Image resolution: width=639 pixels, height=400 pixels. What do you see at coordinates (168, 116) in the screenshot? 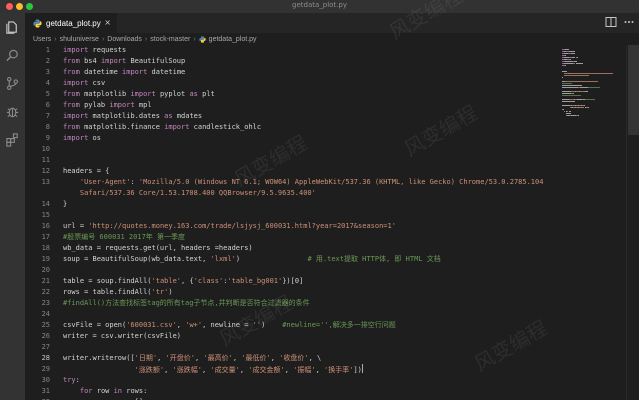
I see `code-token: as` at bounding box center [168, 116].